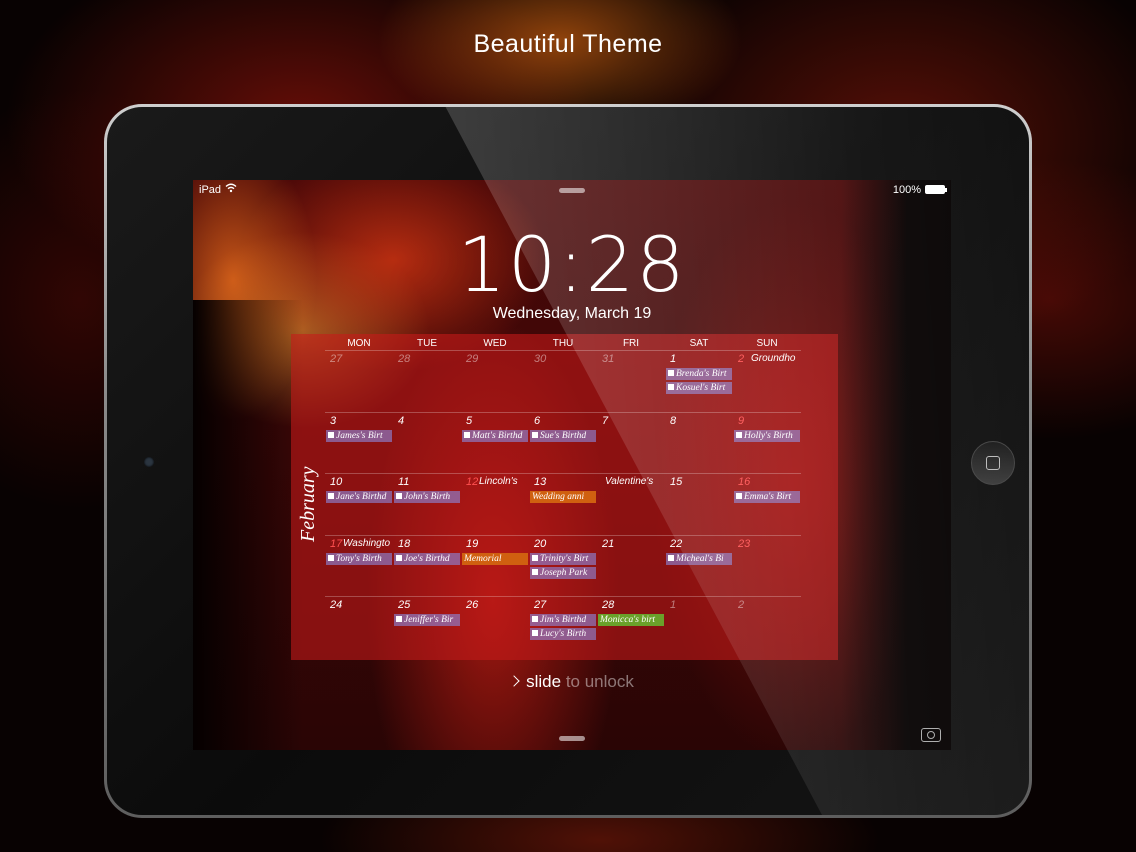  I want to click on calendar-day-cell: 20 Trinity's Birt Joseph Park, so click(563, 565).